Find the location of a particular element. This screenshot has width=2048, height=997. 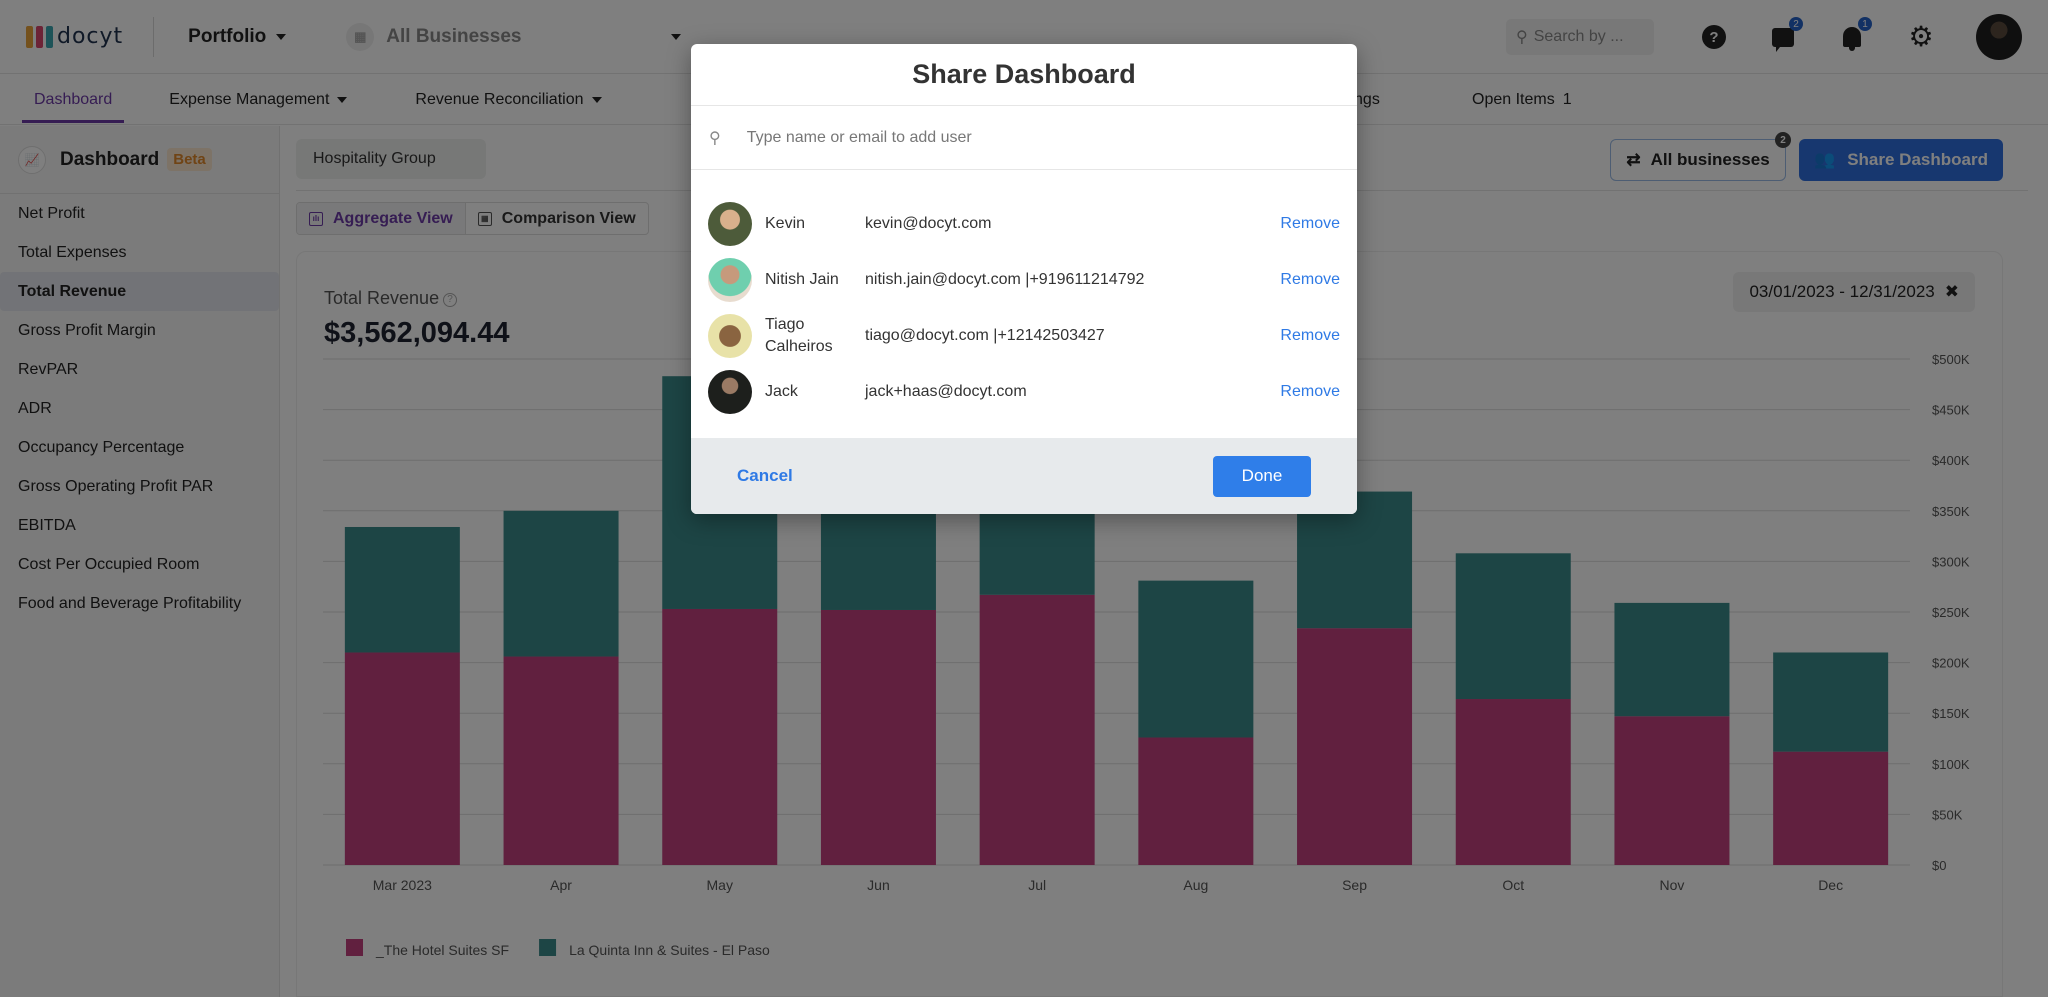

user-name: Kevin is located at coordinates (785, 223).